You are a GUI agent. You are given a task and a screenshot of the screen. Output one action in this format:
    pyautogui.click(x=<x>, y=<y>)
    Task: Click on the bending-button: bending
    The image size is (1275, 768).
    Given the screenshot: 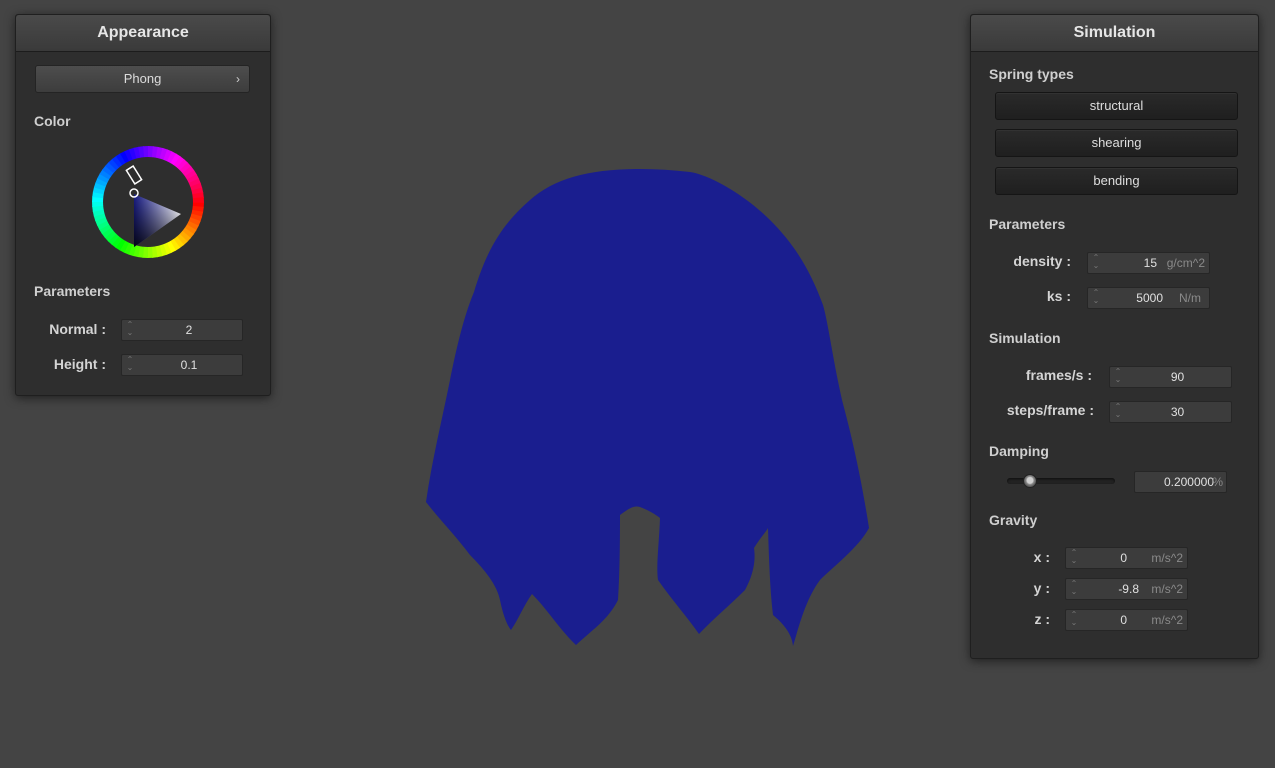 What is the action you would take?
    pyautogui.click(x=1116, y=181)
    